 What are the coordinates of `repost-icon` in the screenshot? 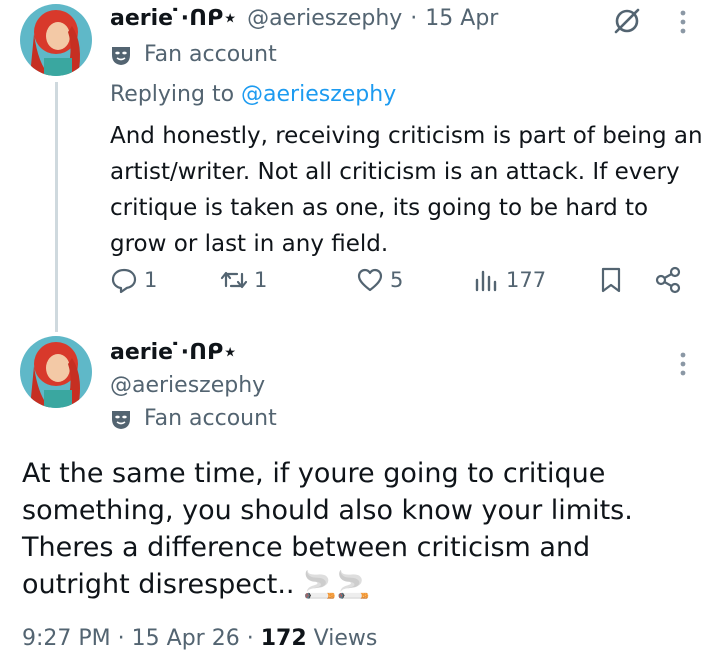 It's located at (234, 280).